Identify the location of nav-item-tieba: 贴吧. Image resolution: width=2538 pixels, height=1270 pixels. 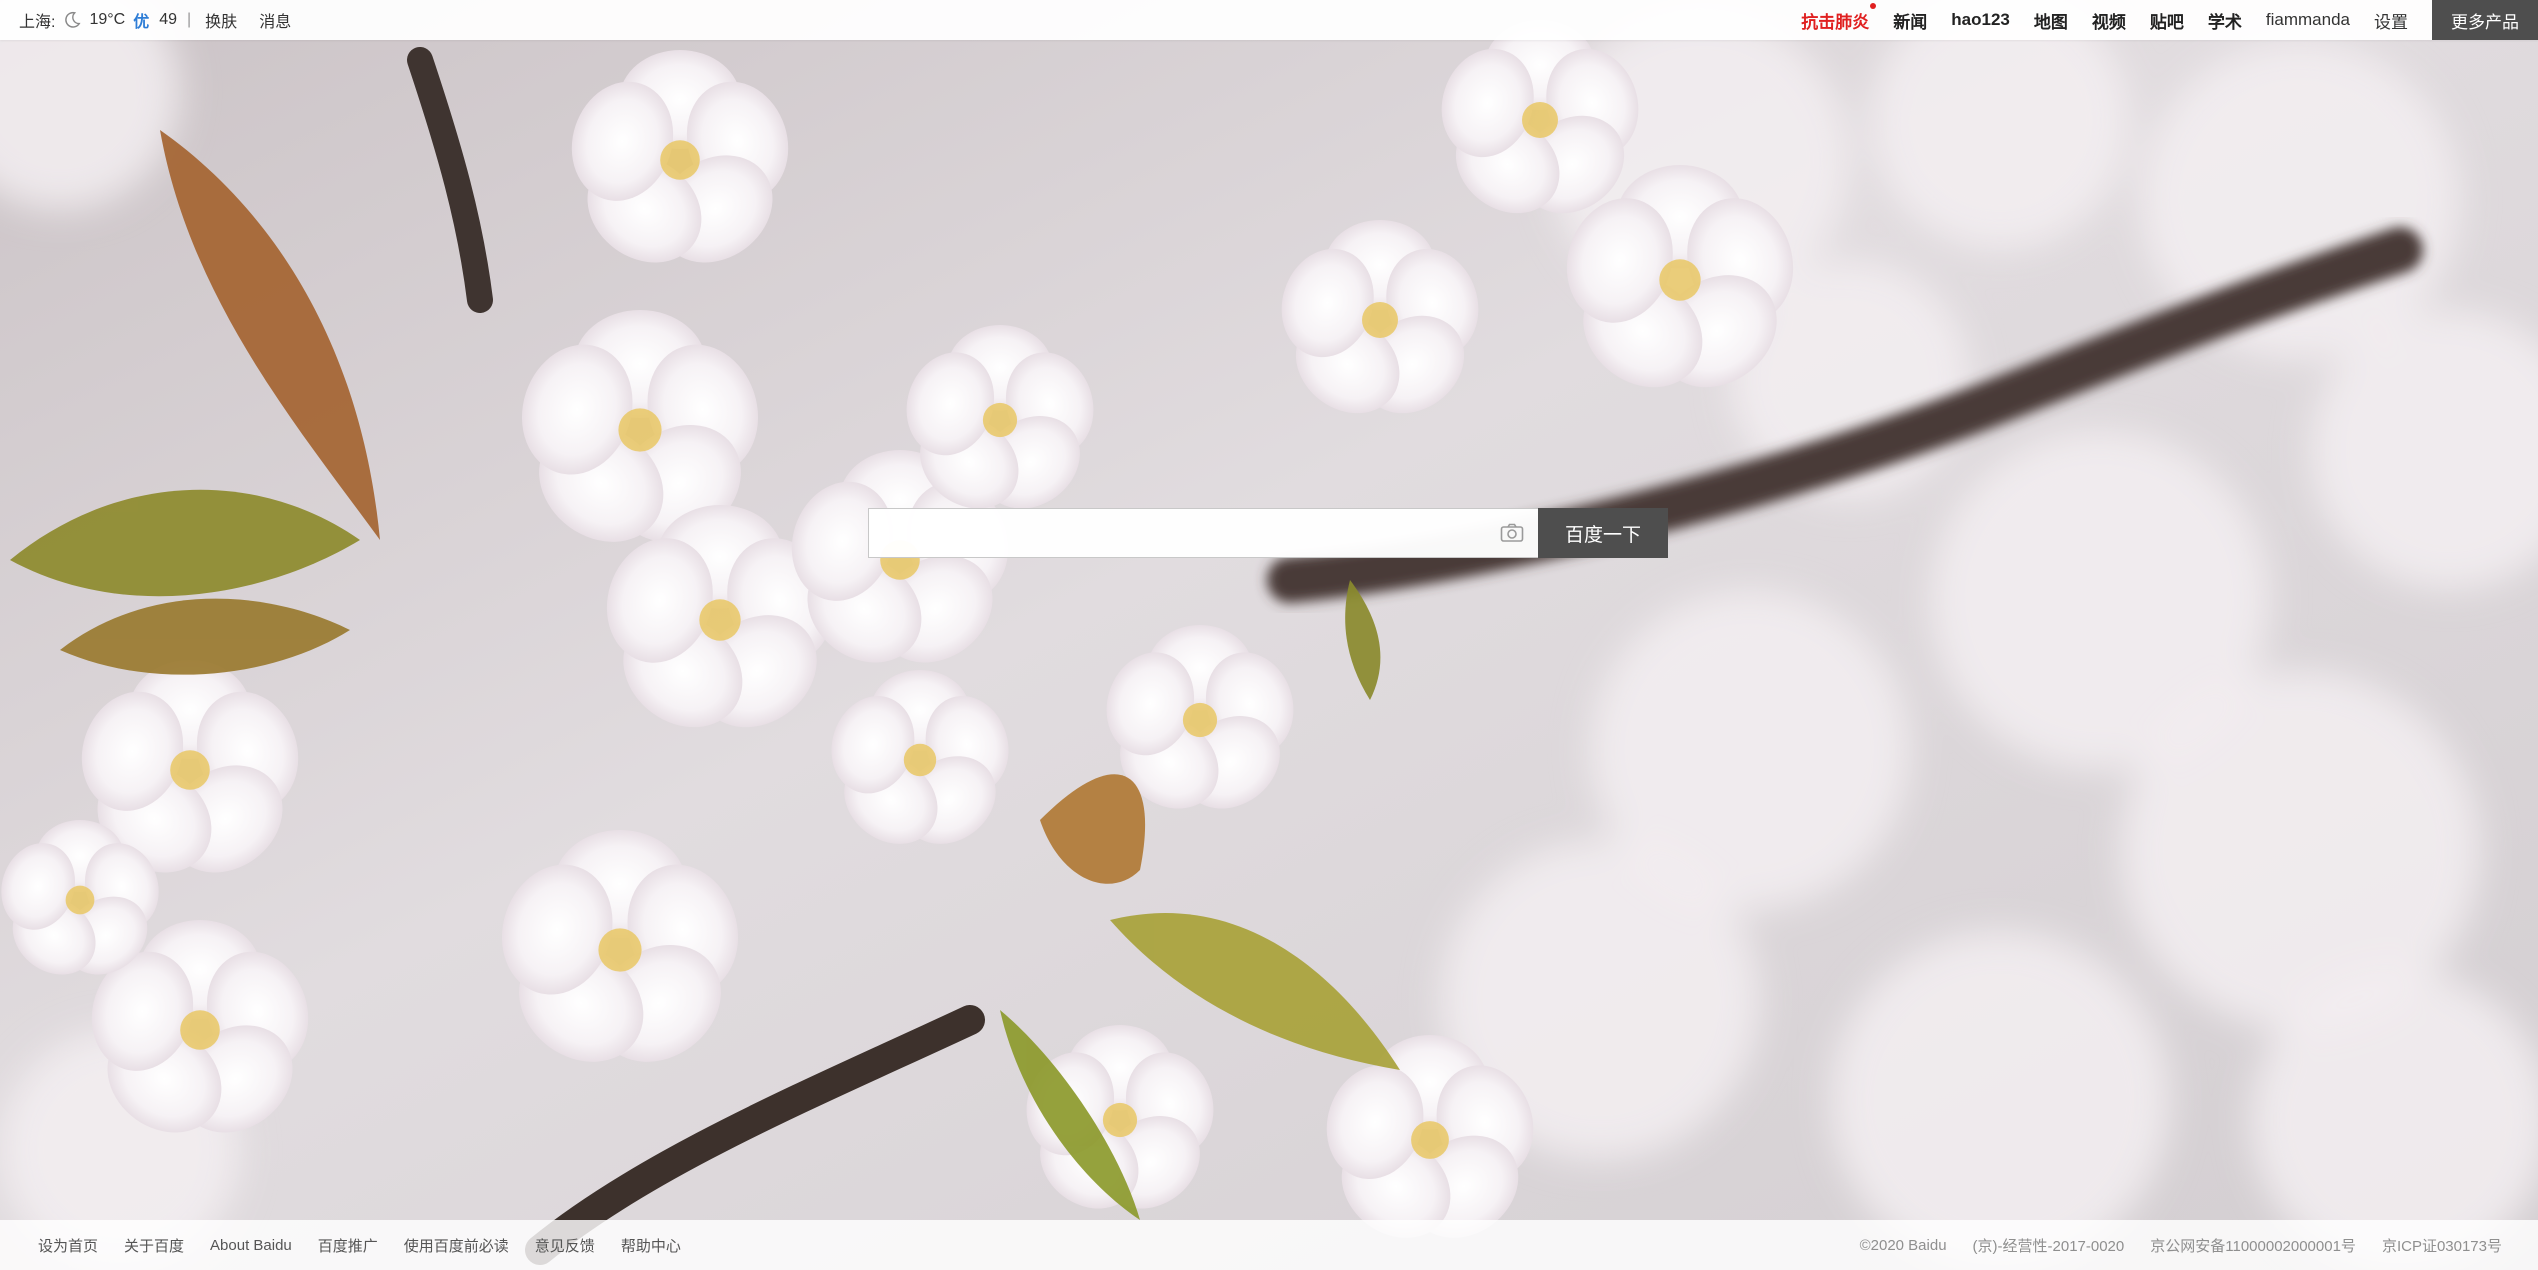
(2167, 20).